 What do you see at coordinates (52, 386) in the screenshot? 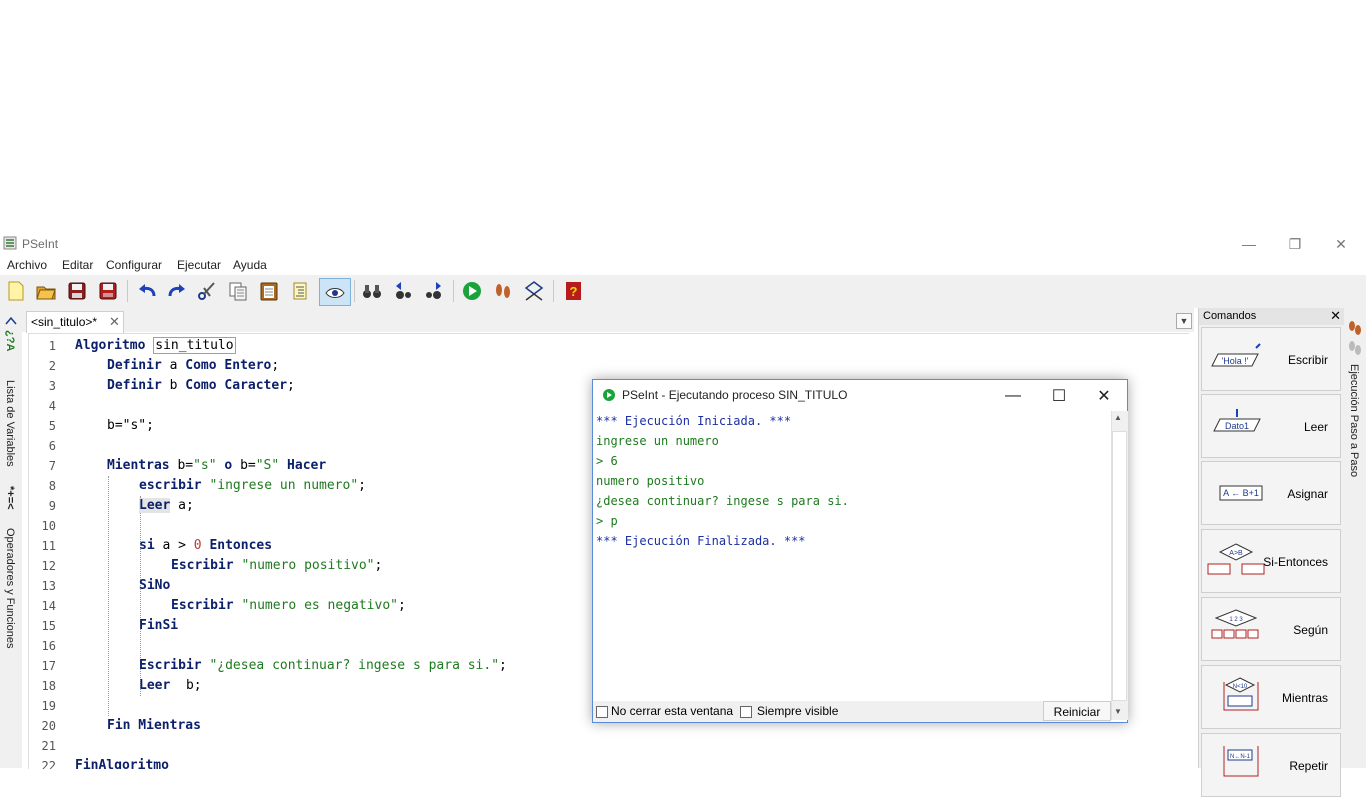
I see `line-number: 3` at bounding box center [52, 386].